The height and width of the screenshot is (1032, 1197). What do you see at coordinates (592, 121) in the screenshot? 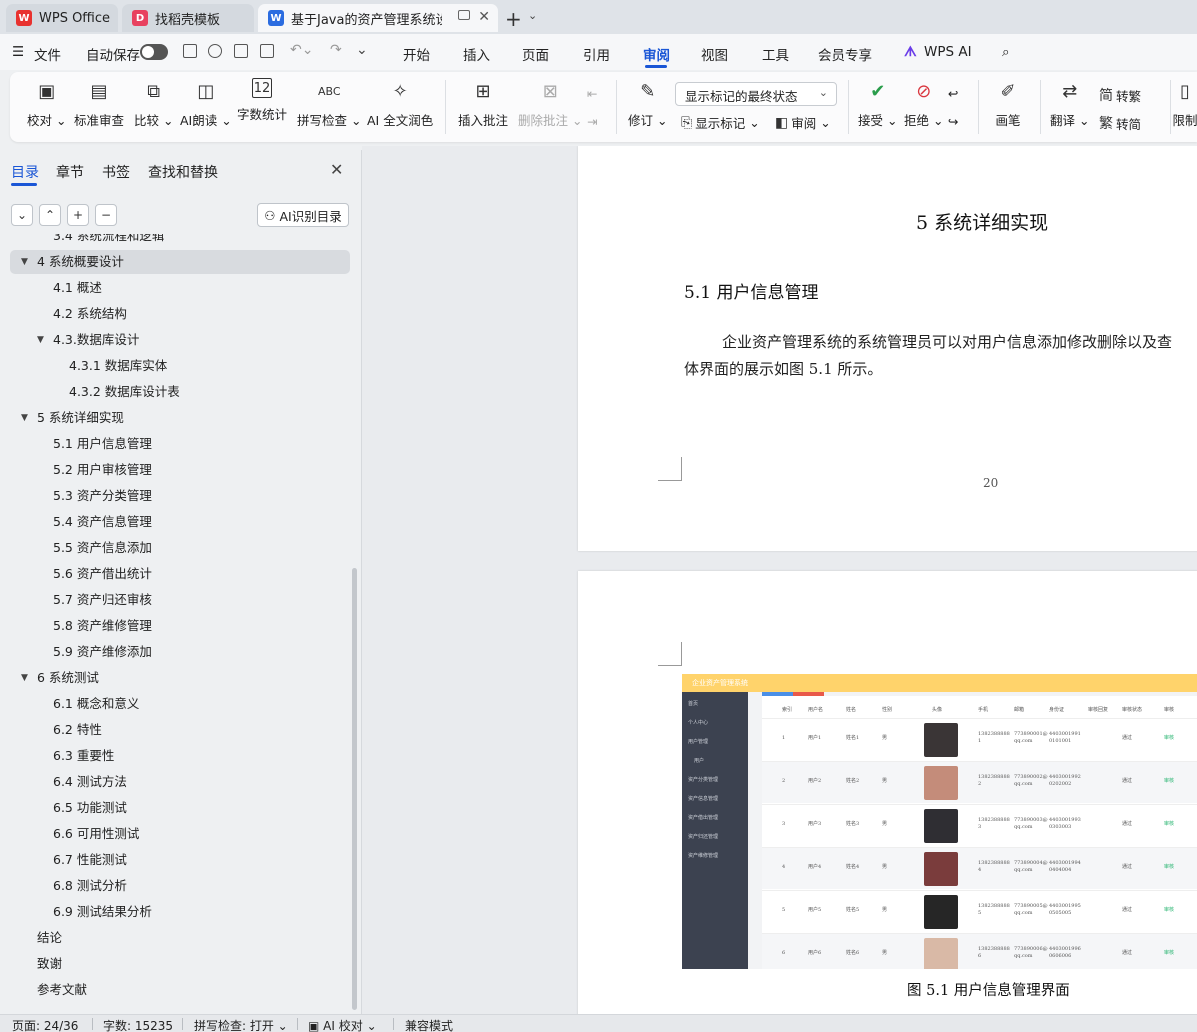
I see `next-comment-icon: ⇥` at bounding box center [592, 121].